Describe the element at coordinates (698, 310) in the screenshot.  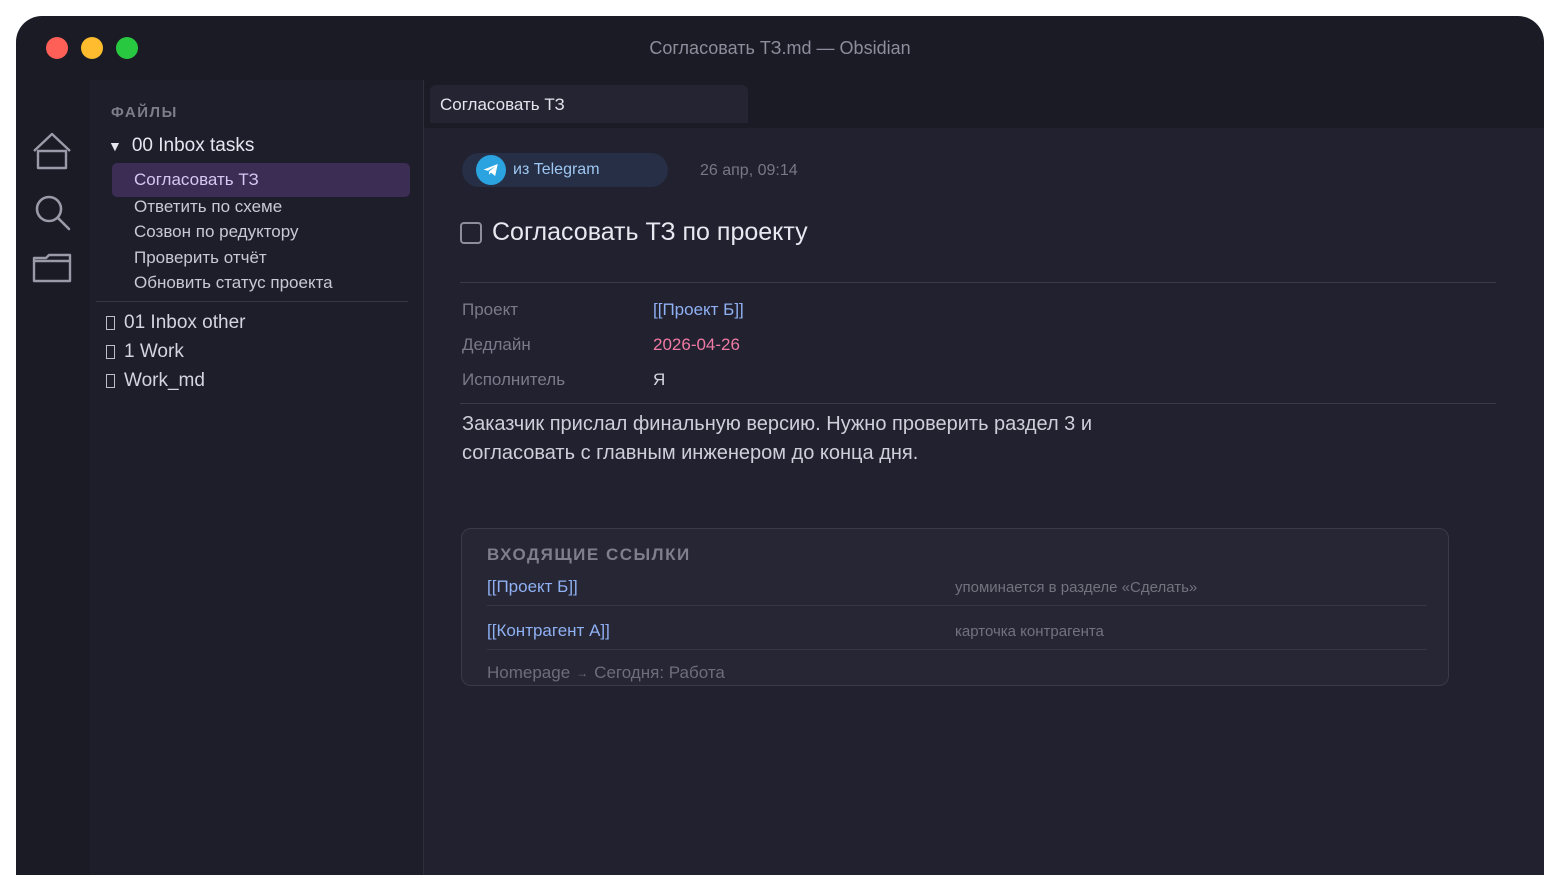
I see `property-value-link: [[Проект Б]]` at that location.